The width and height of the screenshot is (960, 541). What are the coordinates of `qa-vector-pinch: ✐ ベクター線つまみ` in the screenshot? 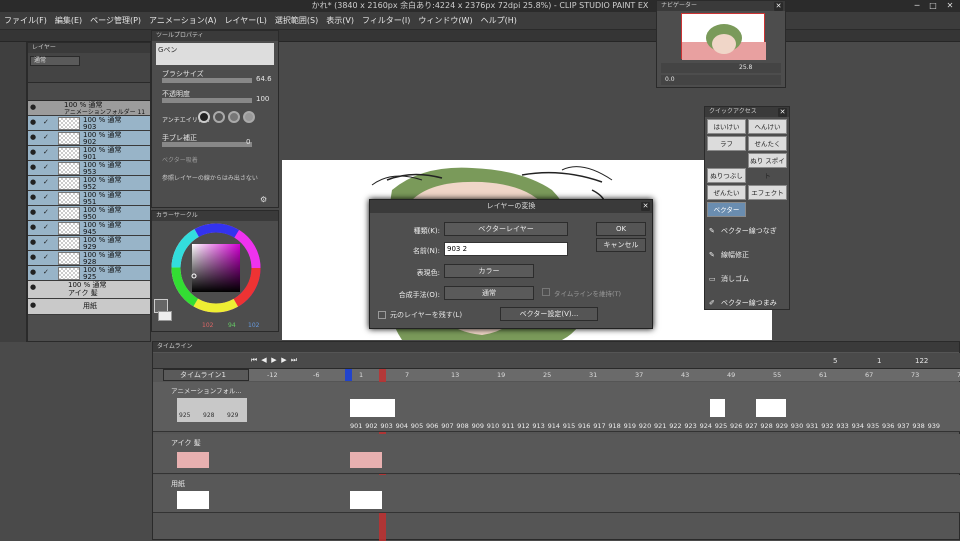 It's located at (747, 303).